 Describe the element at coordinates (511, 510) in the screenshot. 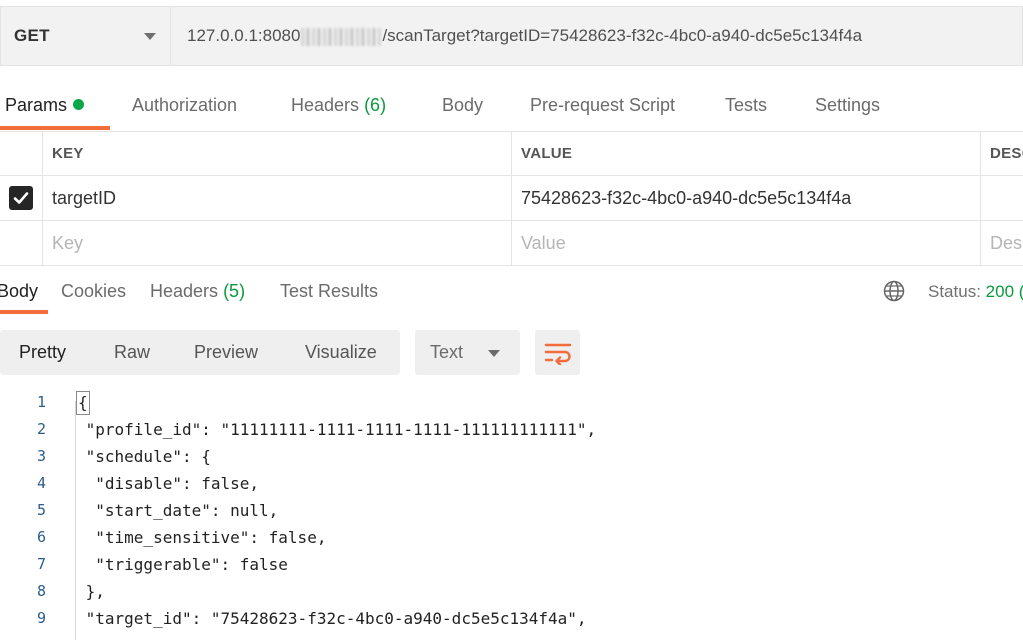

I see `code-line: 5 "start_date": null,` at that location.